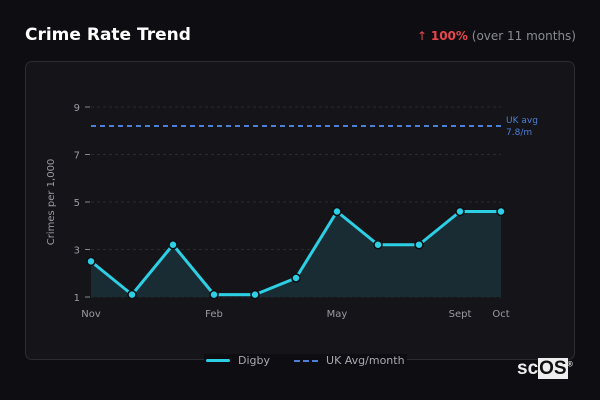 The width and height of the screenshot is (600, 400). I want to click on legend: Digby UK Avg/month, so click(305, 360).